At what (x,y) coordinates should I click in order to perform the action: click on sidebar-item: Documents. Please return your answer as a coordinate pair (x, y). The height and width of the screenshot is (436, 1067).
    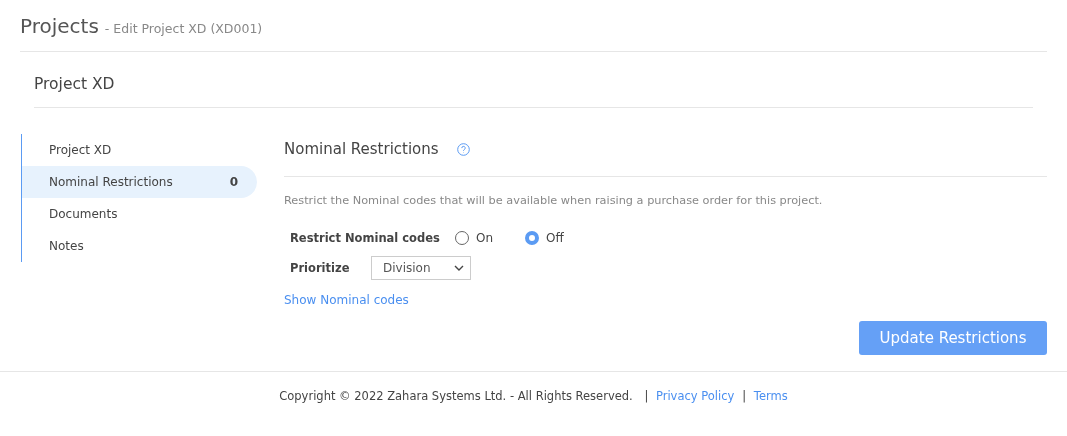
    Looking at the image, I should click on (139, 214).